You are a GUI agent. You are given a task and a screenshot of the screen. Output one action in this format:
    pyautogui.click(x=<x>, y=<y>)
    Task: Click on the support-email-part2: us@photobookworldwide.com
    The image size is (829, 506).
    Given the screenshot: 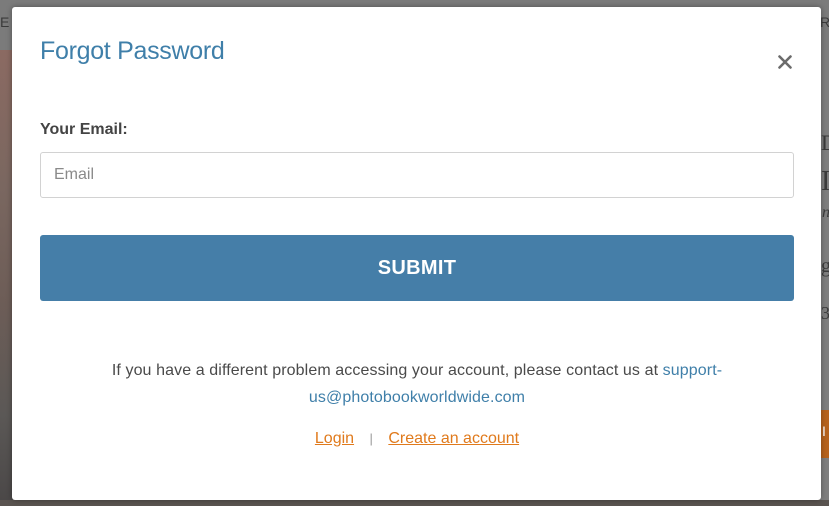 What is the action you would take?
    pyautogui.click(x=417, y=397)
    